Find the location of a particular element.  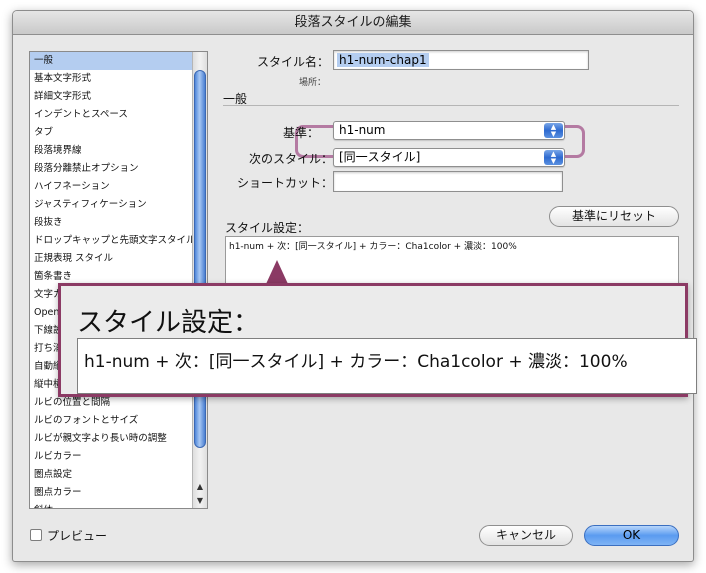

based-on-label: 基準： is located at coordinates (301, 133).